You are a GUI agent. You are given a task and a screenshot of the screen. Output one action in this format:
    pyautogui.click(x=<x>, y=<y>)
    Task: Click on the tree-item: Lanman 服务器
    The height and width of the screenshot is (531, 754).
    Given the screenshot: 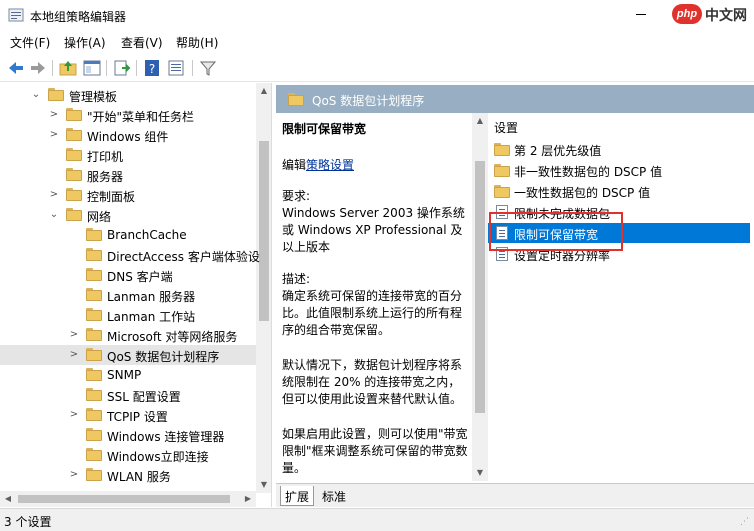 What is the action you would take?
    pyautogui.click(x=128, y=295)
    